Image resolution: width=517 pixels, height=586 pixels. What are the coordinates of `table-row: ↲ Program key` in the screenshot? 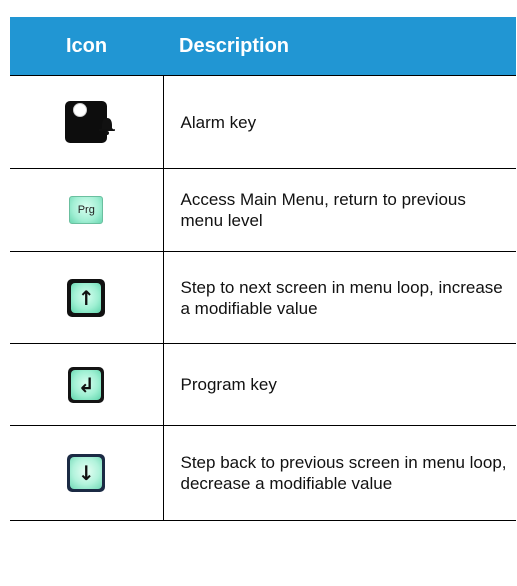 It's located at (263, 384).